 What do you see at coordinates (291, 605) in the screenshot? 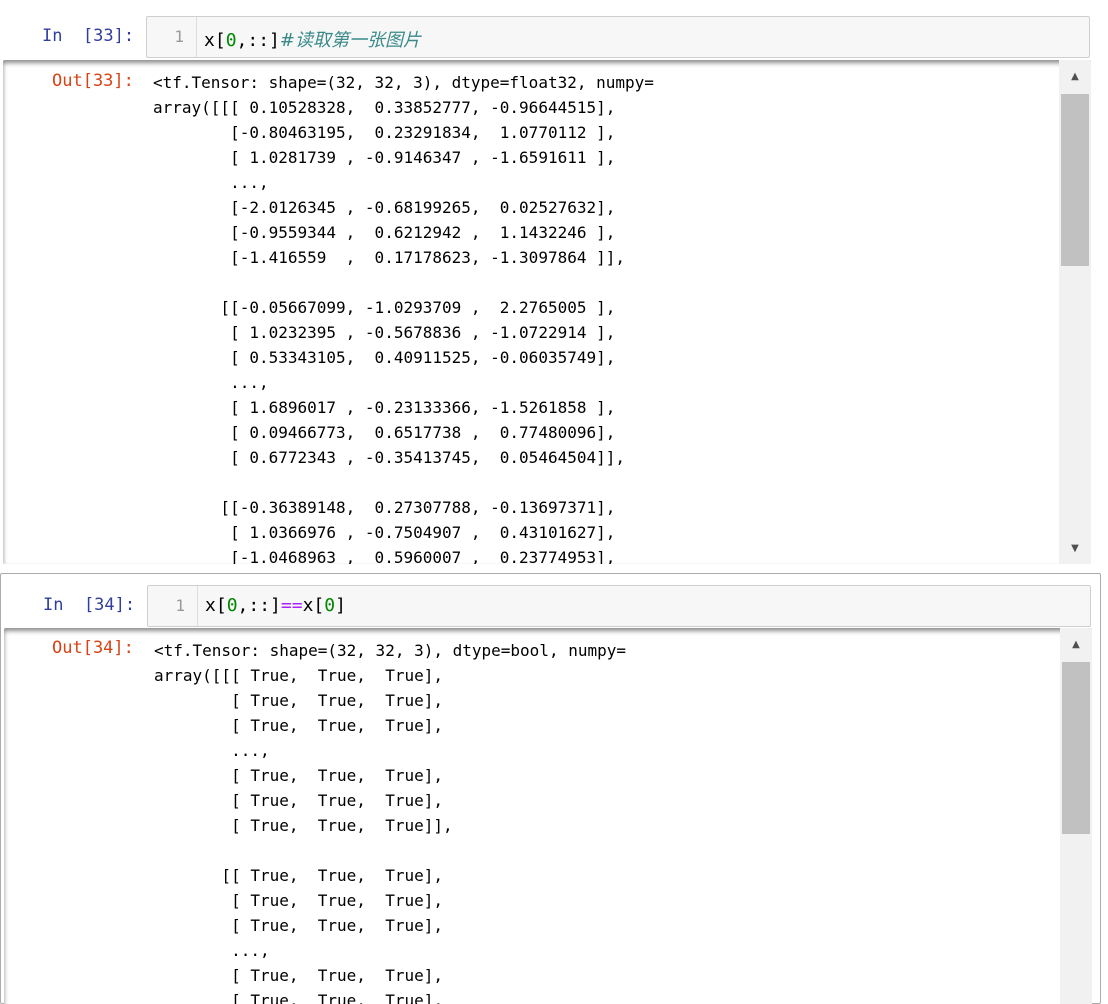
I see `code-operator: ==` at bounding box center [291, 605].